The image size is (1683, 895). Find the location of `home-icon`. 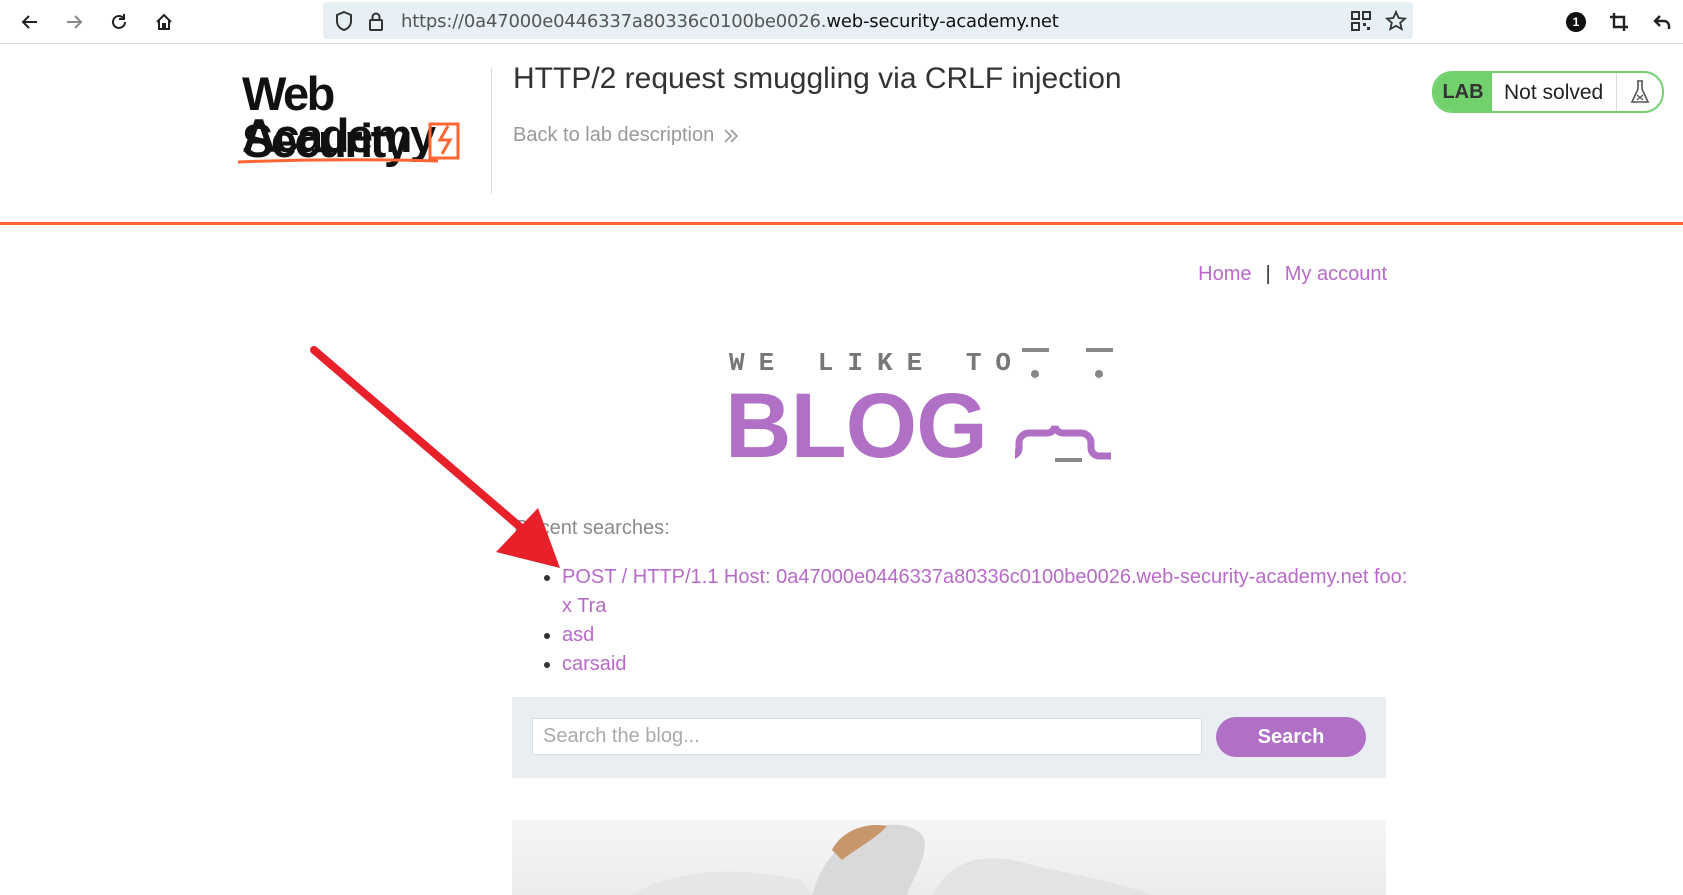

home-icon is located at coordinates (164, 22).